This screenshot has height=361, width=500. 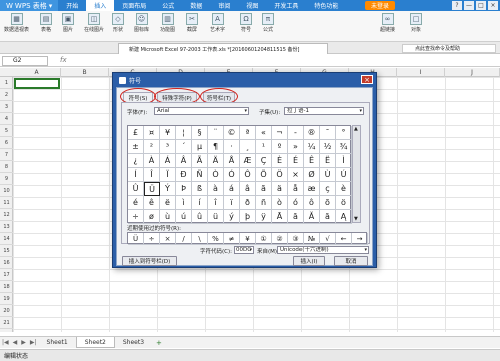 I want to click on symbol-cell: ê, so click(x=152, y=203).